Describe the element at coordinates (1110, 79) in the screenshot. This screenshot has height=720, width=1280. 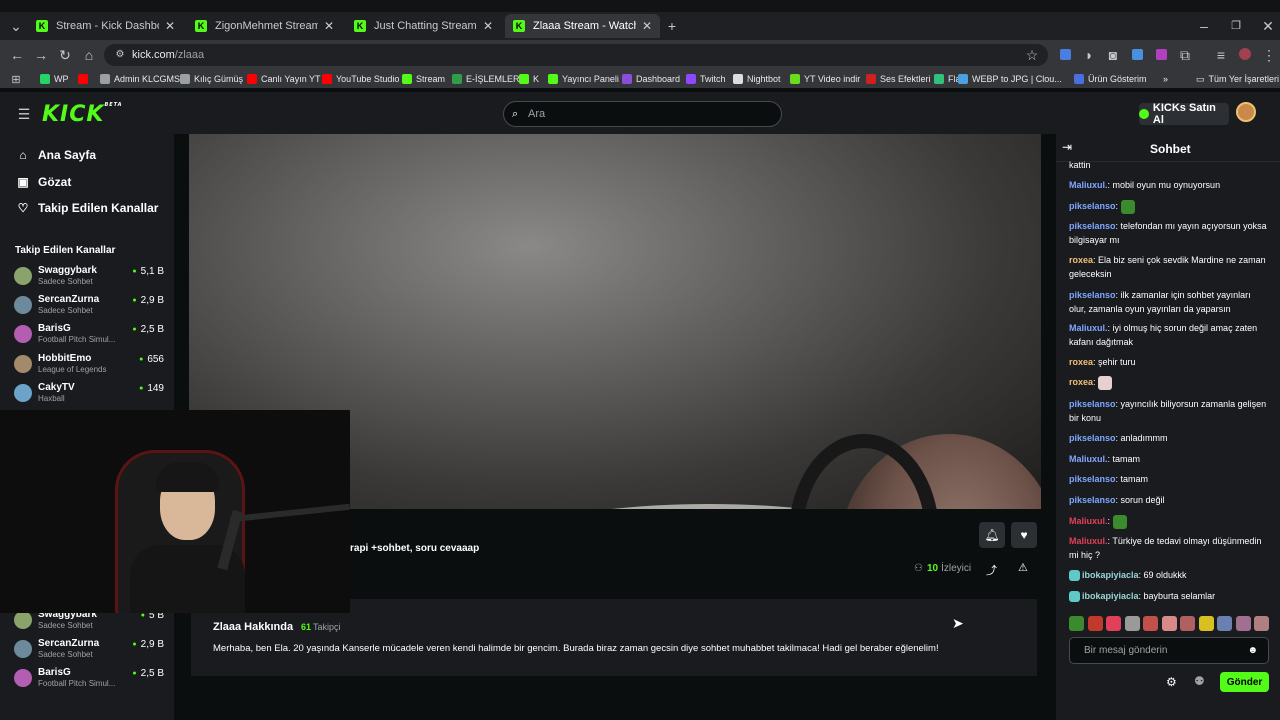
I see `bookmark-item: Ürün Gösterim` at that location.